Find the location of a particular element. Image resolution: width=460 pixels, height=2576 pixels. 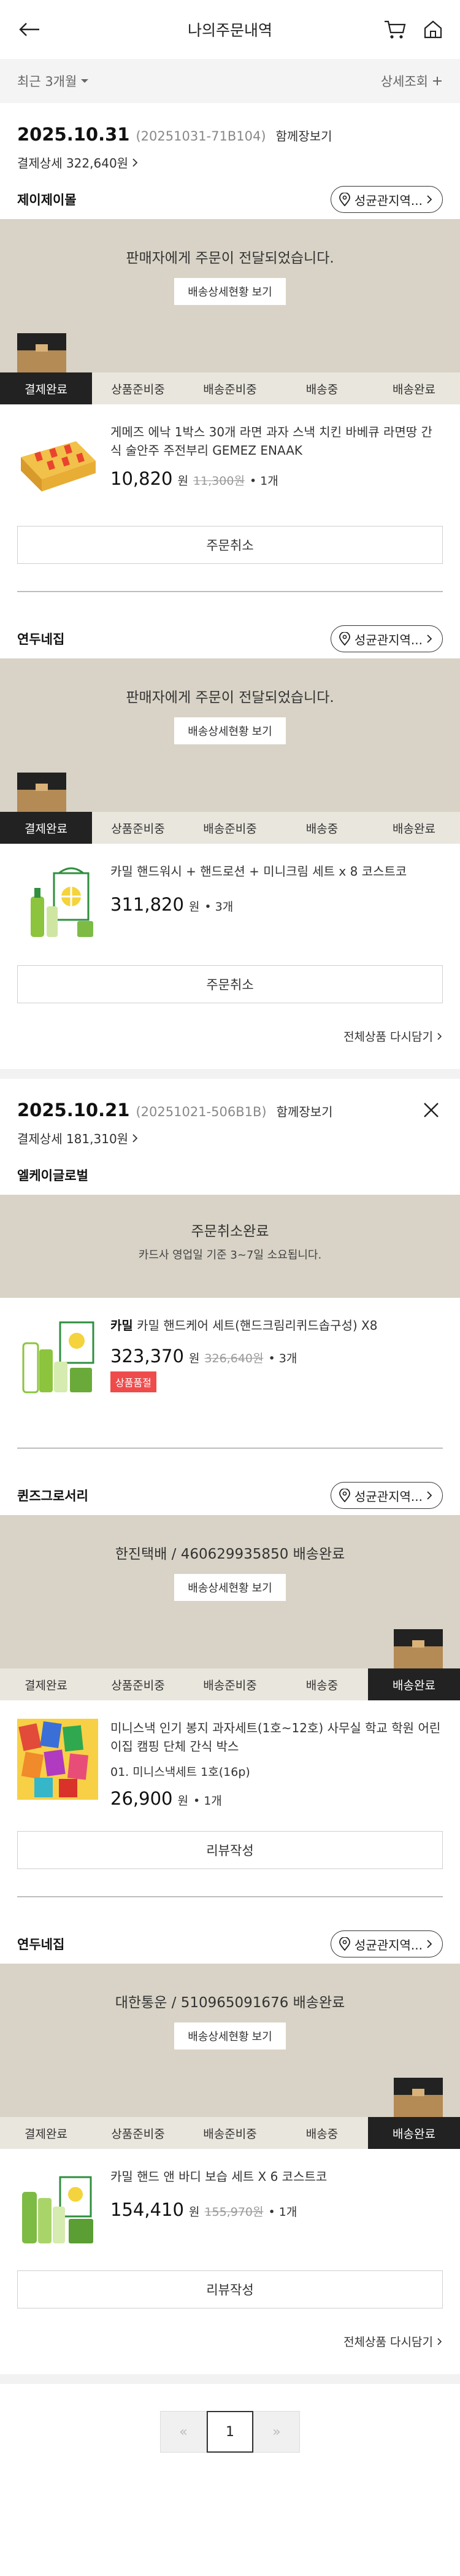

detail-search-label: 상세조회 is located at coordinates (404, 81).